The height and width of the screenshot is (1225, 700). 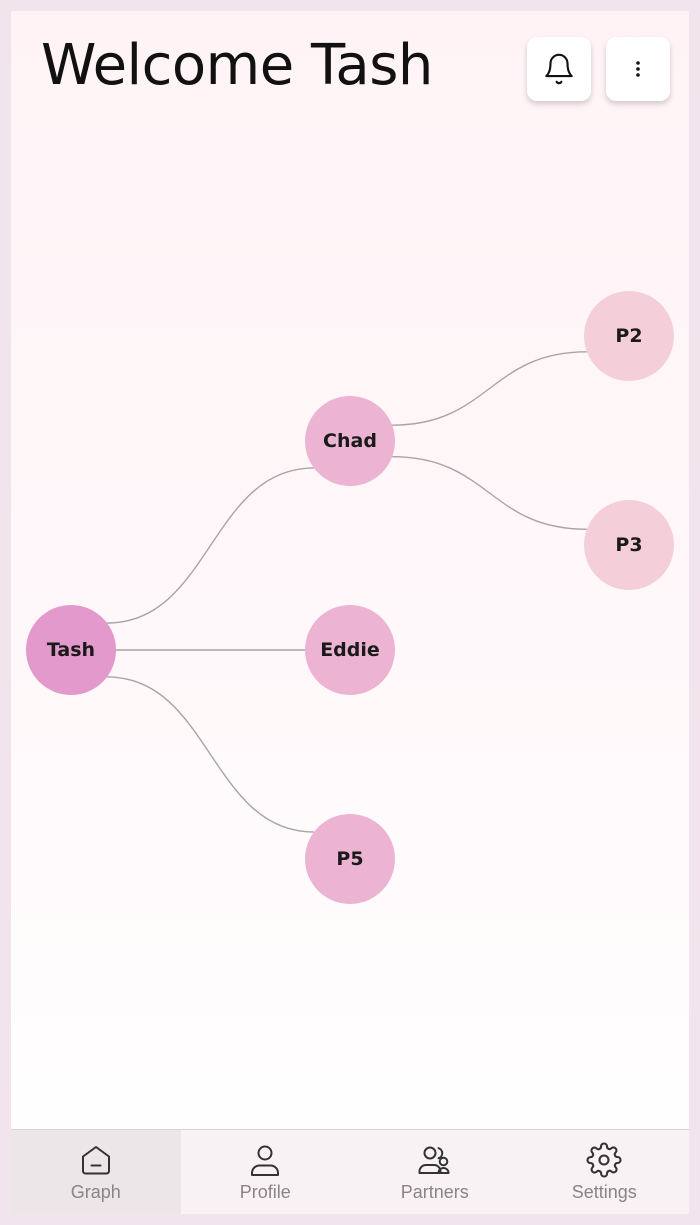 I want to click on graph-node-label: Tash, so click(x=71, y=650).